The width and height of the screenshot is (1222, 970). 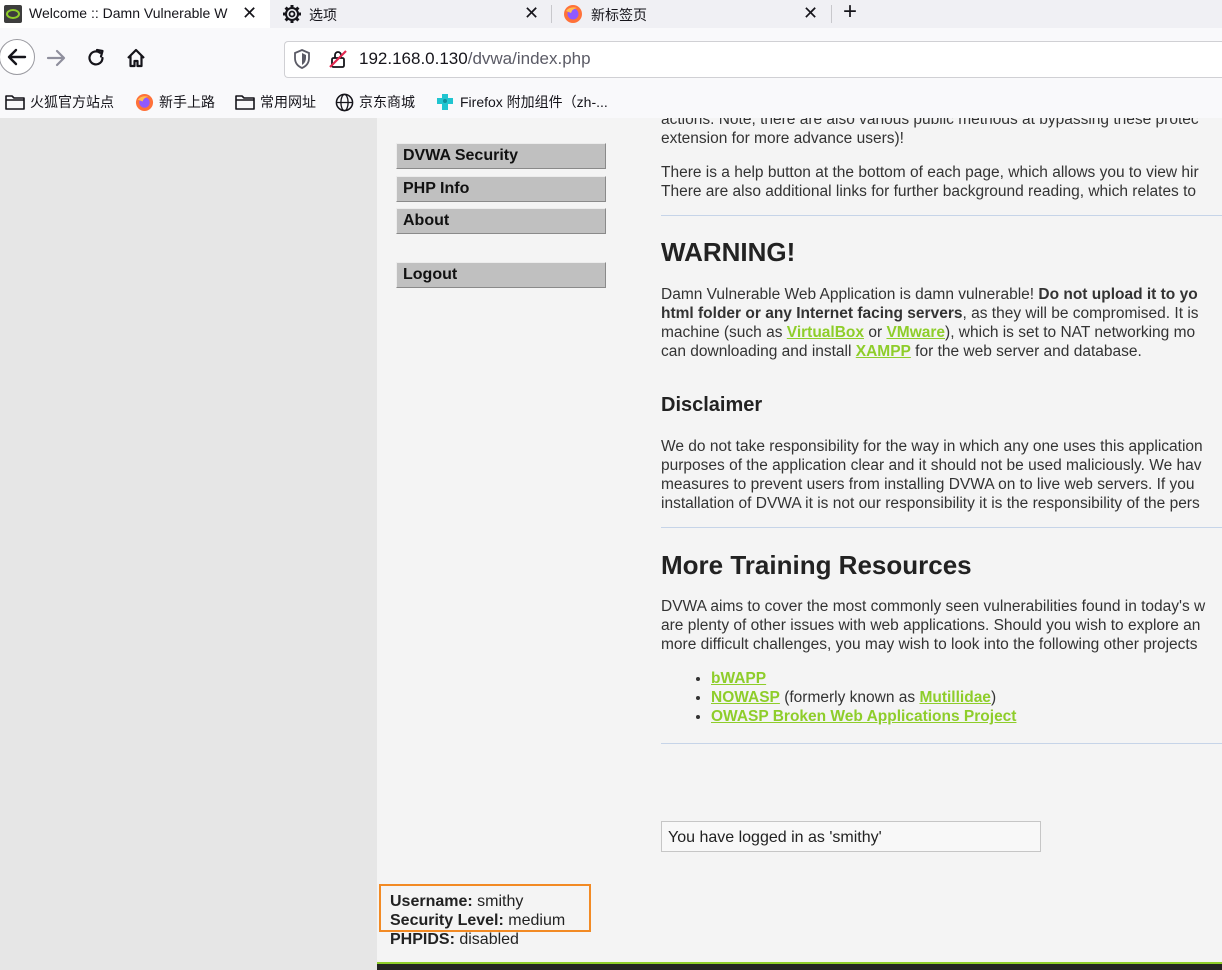 I want to click on bwapp-link: bWAPP, so click(x=738, y=678).